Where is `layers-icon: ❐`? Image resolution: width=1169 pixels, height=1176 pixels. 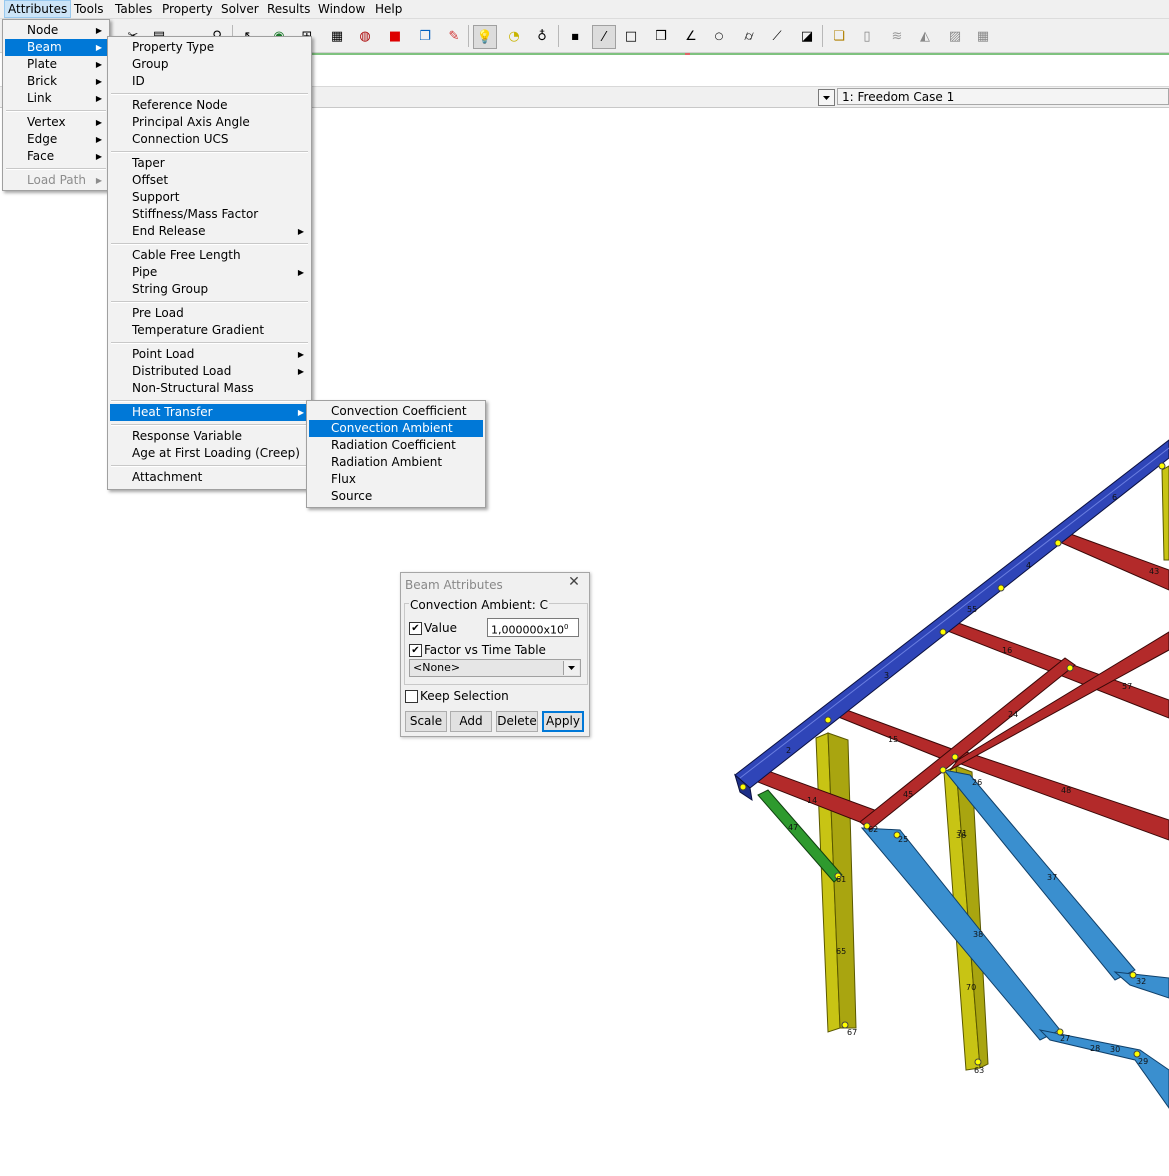 layers-icon: ❐ is located at coordinates (425, 36).